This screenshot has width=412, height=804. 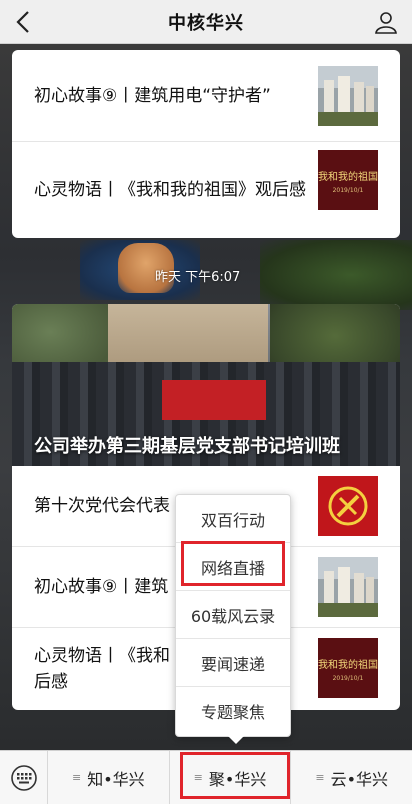 I want to click on tab-label: 云•华兴, so click(x=359, y=779).